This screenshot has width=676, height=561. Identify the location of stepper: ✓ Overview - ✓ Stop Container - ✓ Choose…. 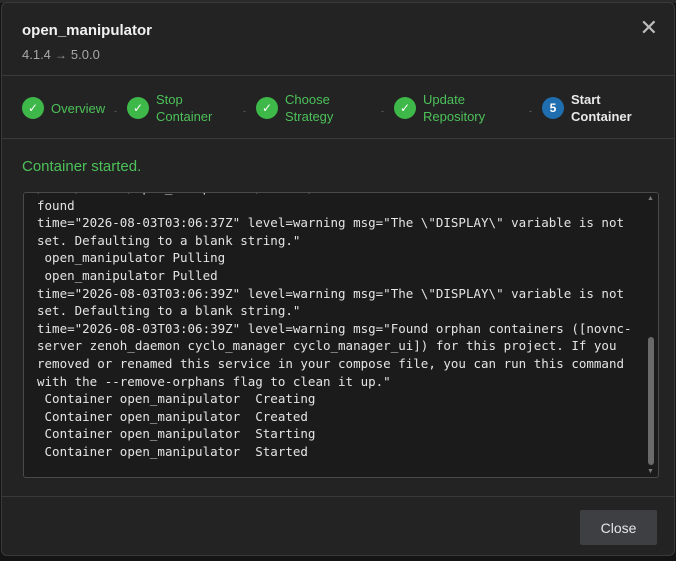
(338, 107).